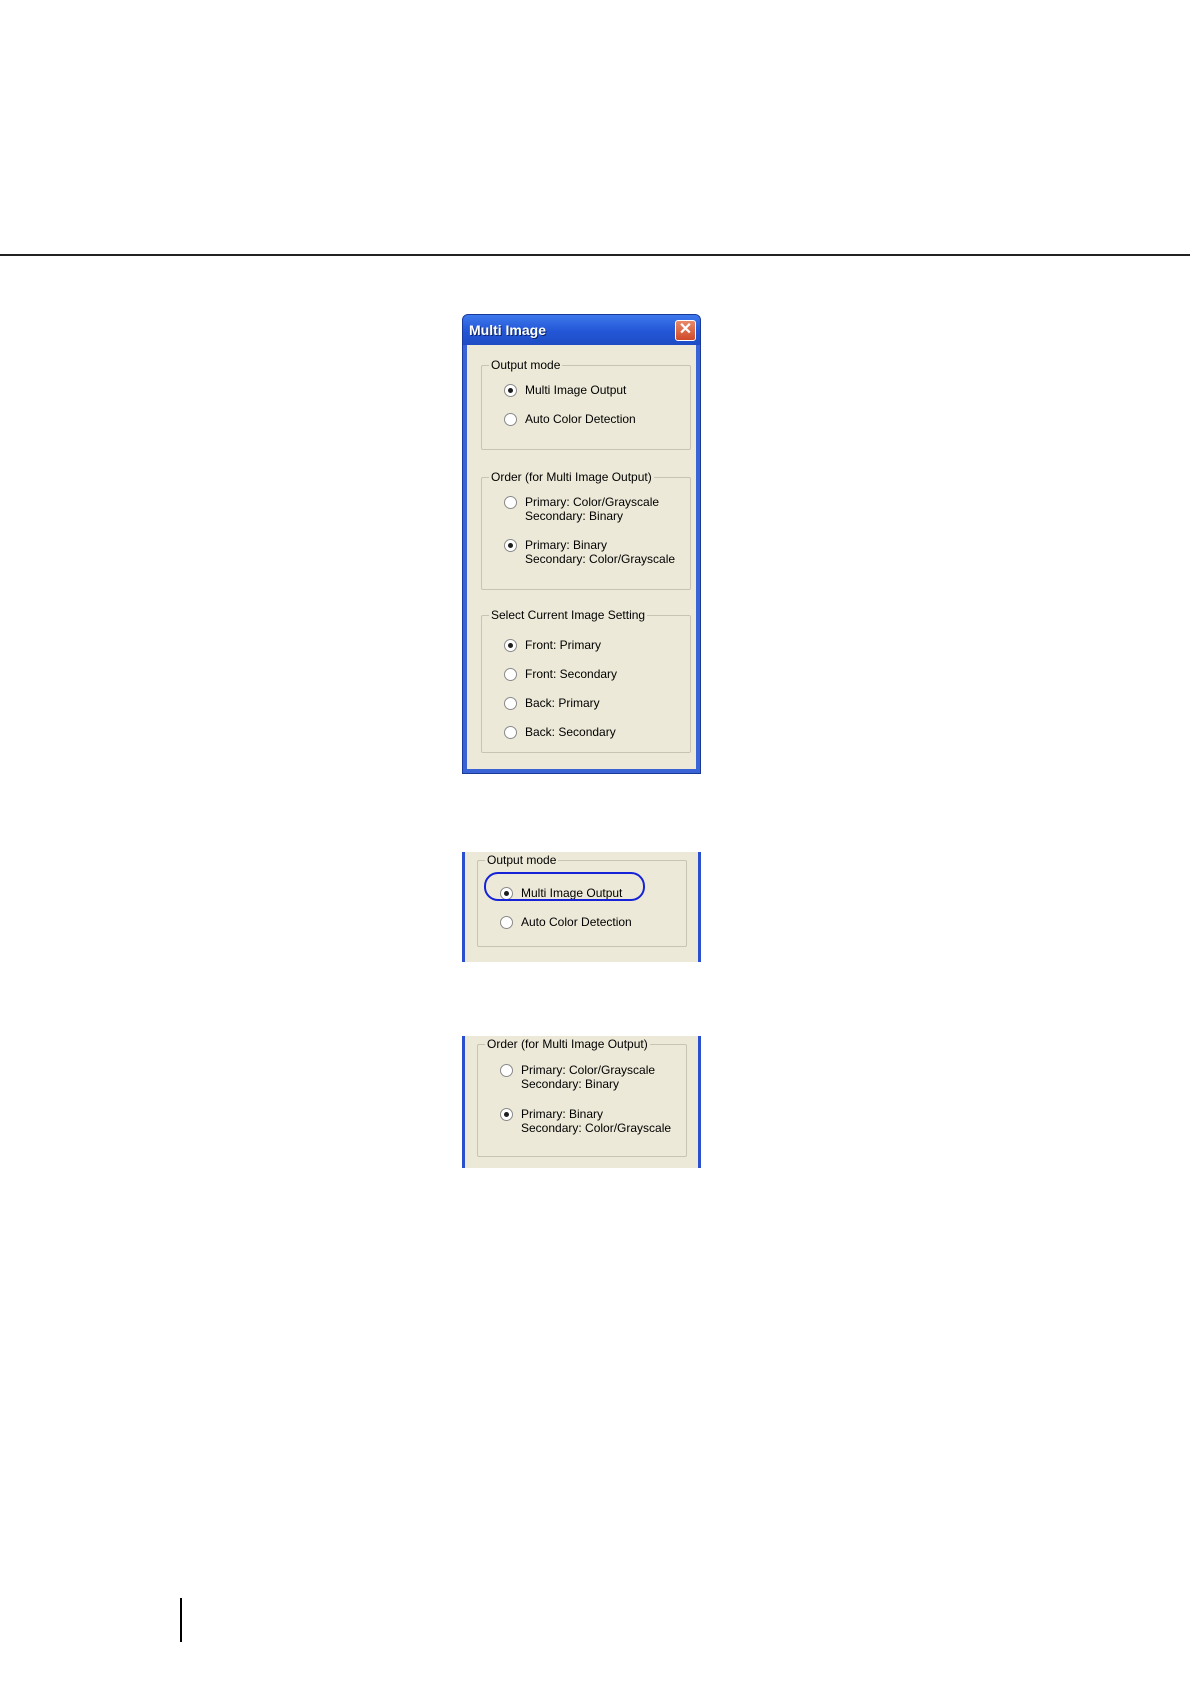  What do you see at coordinates (576, 390) in the screenshot?
I see `radio-label: Multi Image Output` at bounding box center [576, 390].